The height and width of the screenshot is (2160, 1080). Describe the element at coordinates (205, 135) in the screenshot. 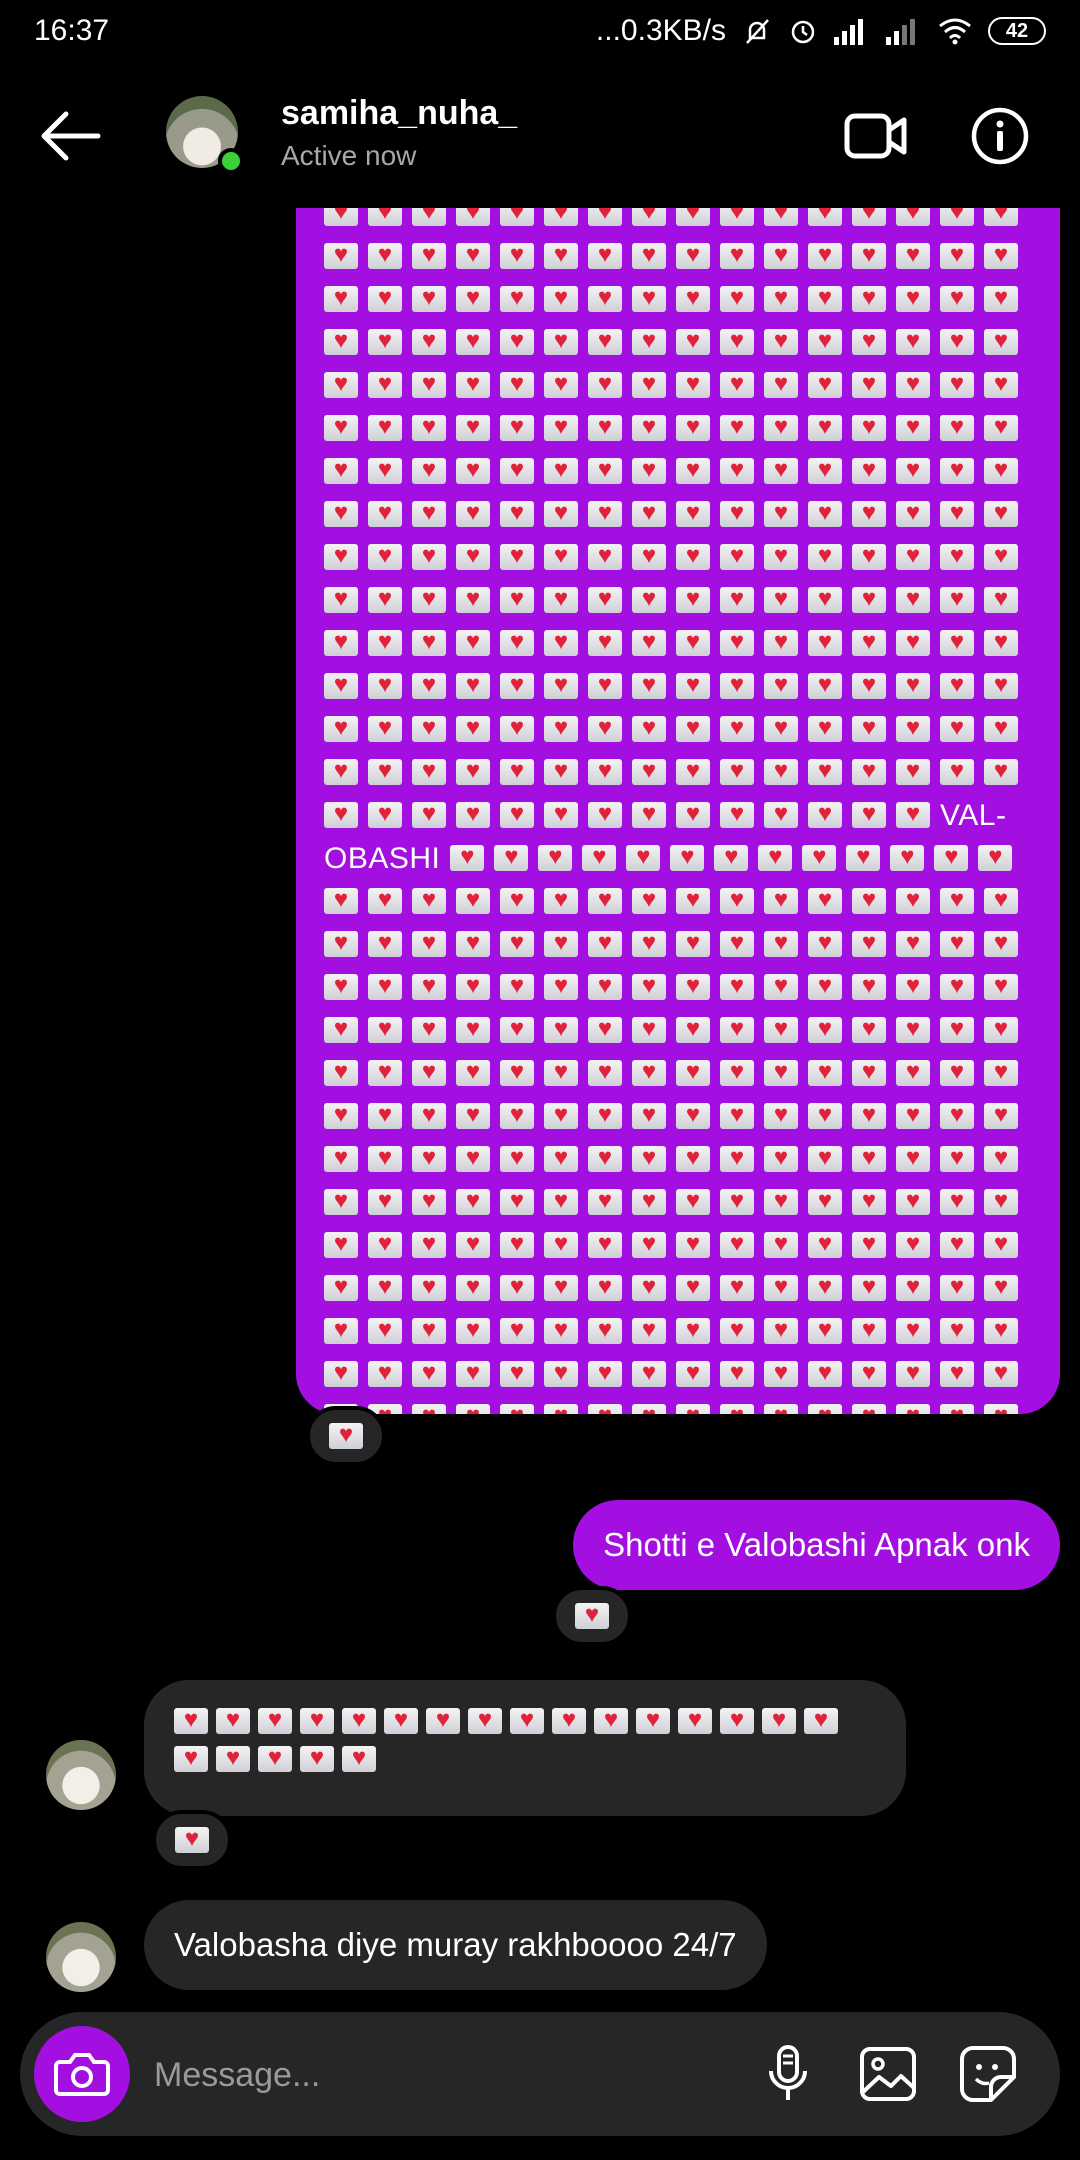

I see `header-avatar` at that location.